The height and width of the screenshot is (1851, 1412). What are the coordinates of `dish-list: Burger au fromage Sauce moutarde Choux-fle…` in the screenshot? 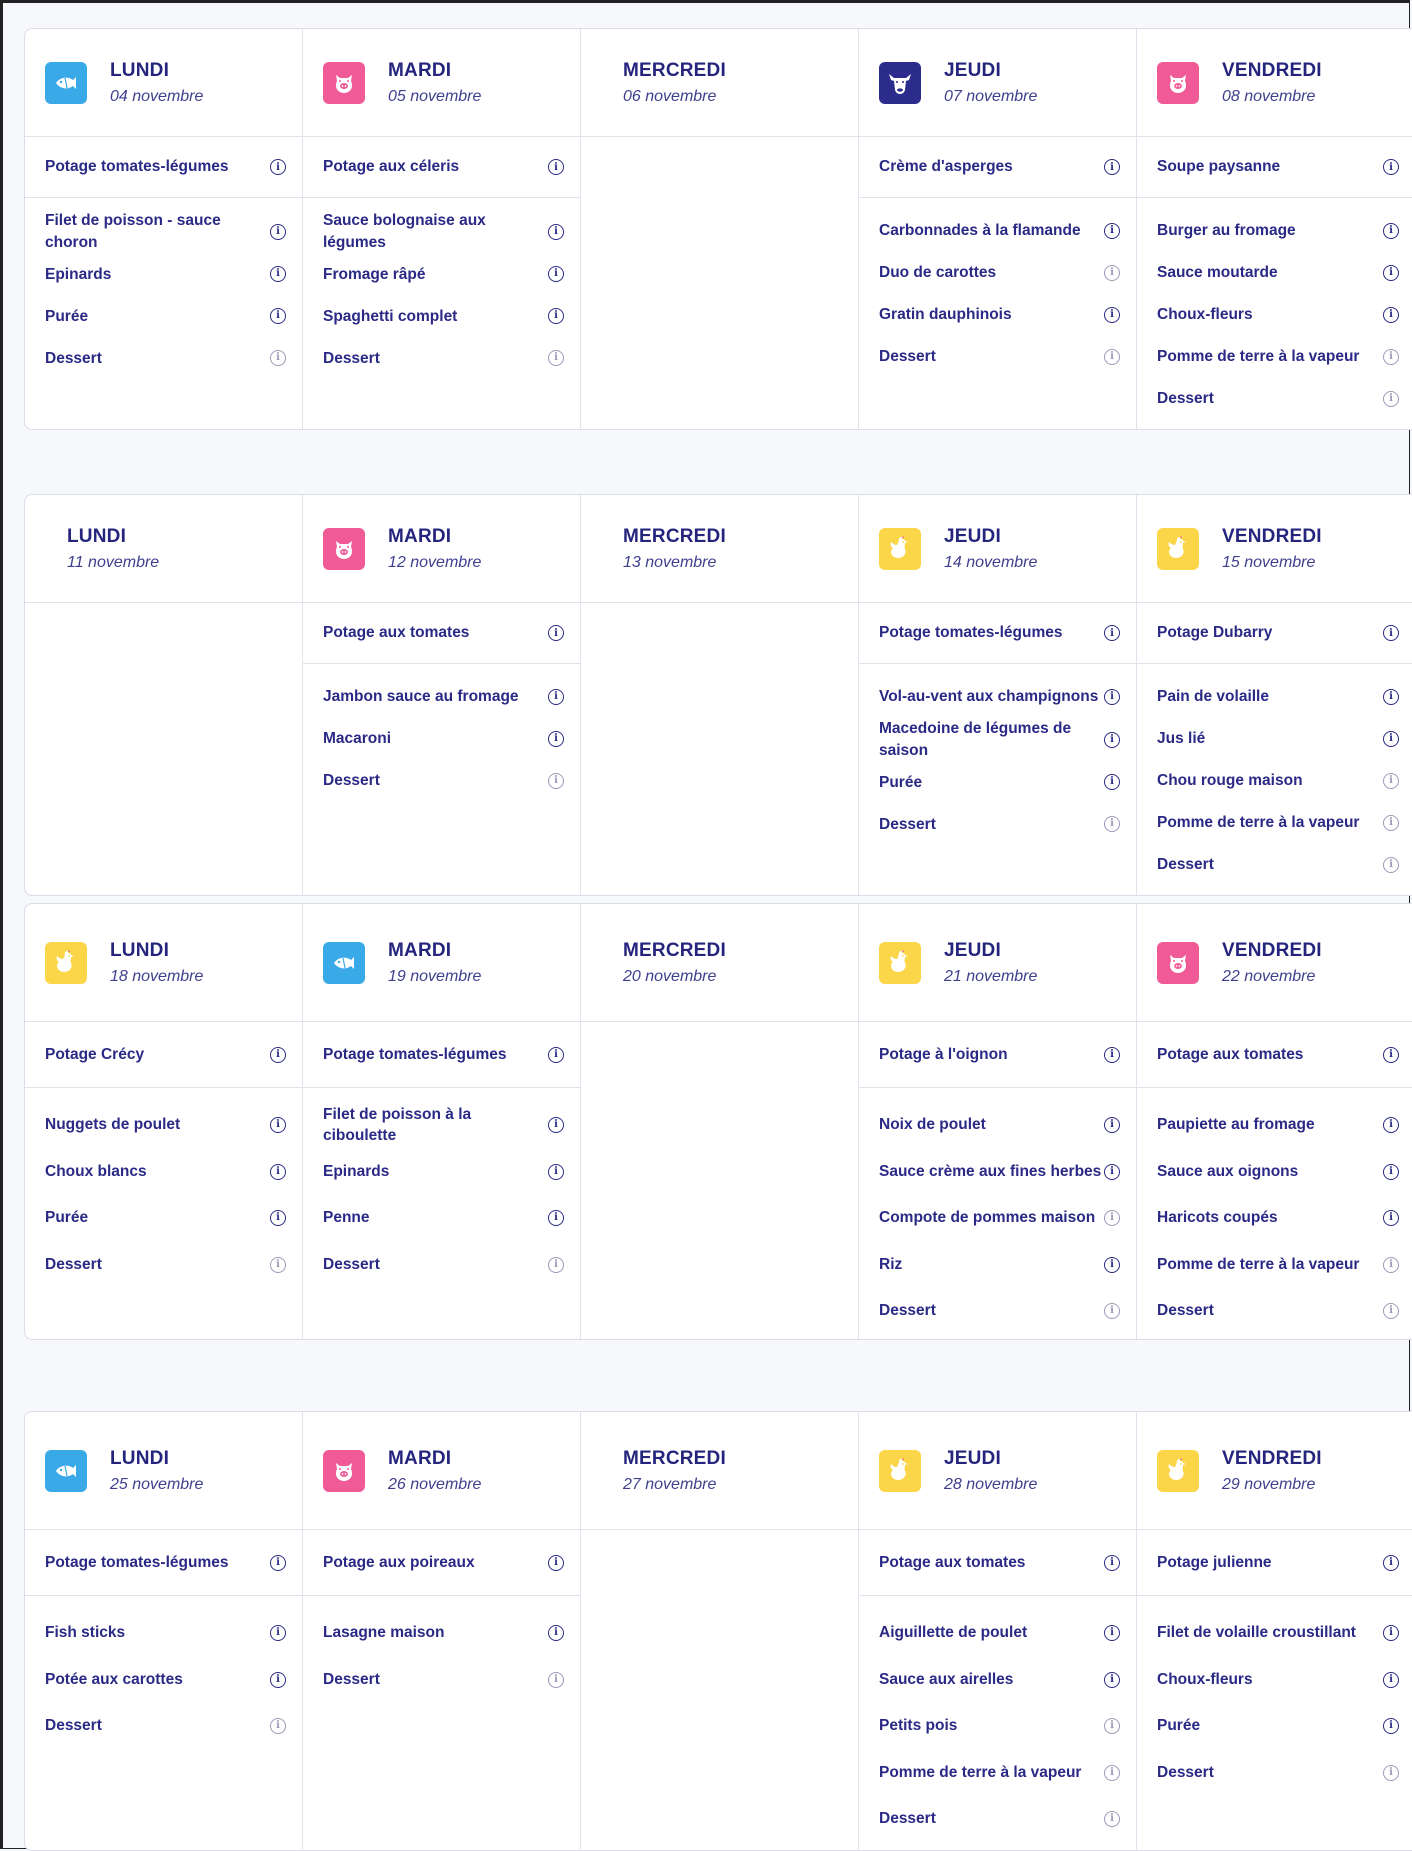 It's located at (1274, 309).